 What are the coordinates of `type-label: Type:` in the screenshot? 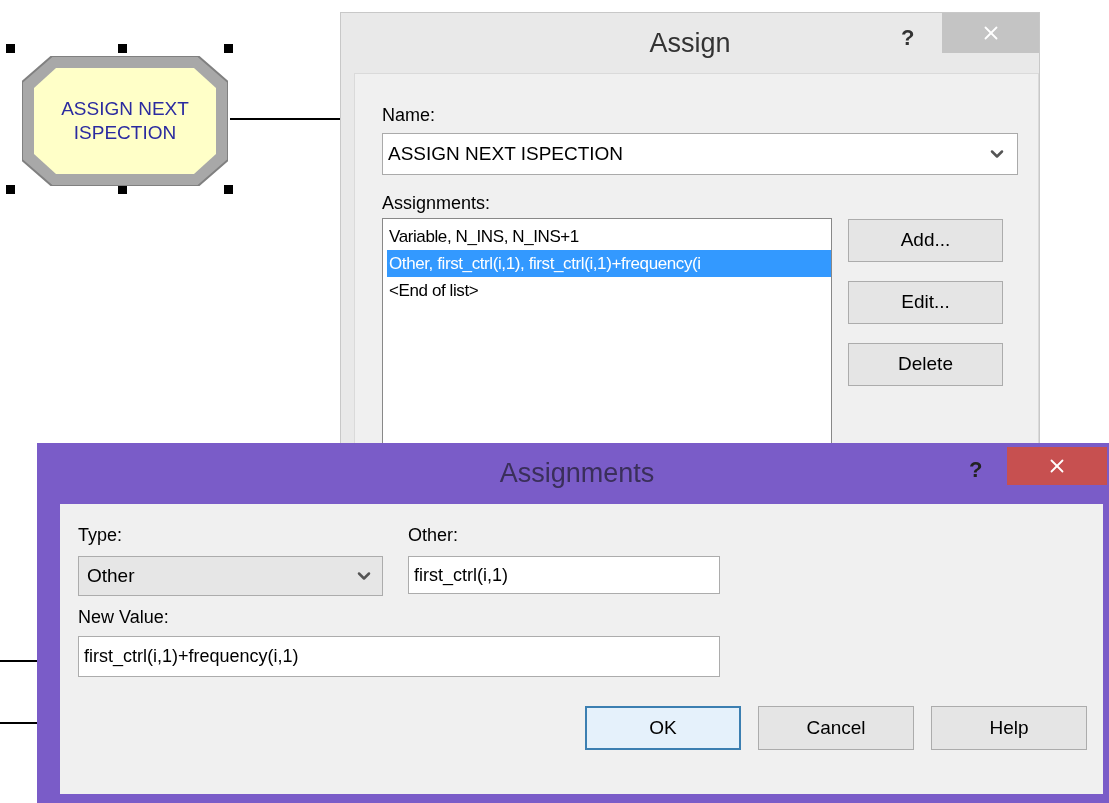 It's located at (101, 535).